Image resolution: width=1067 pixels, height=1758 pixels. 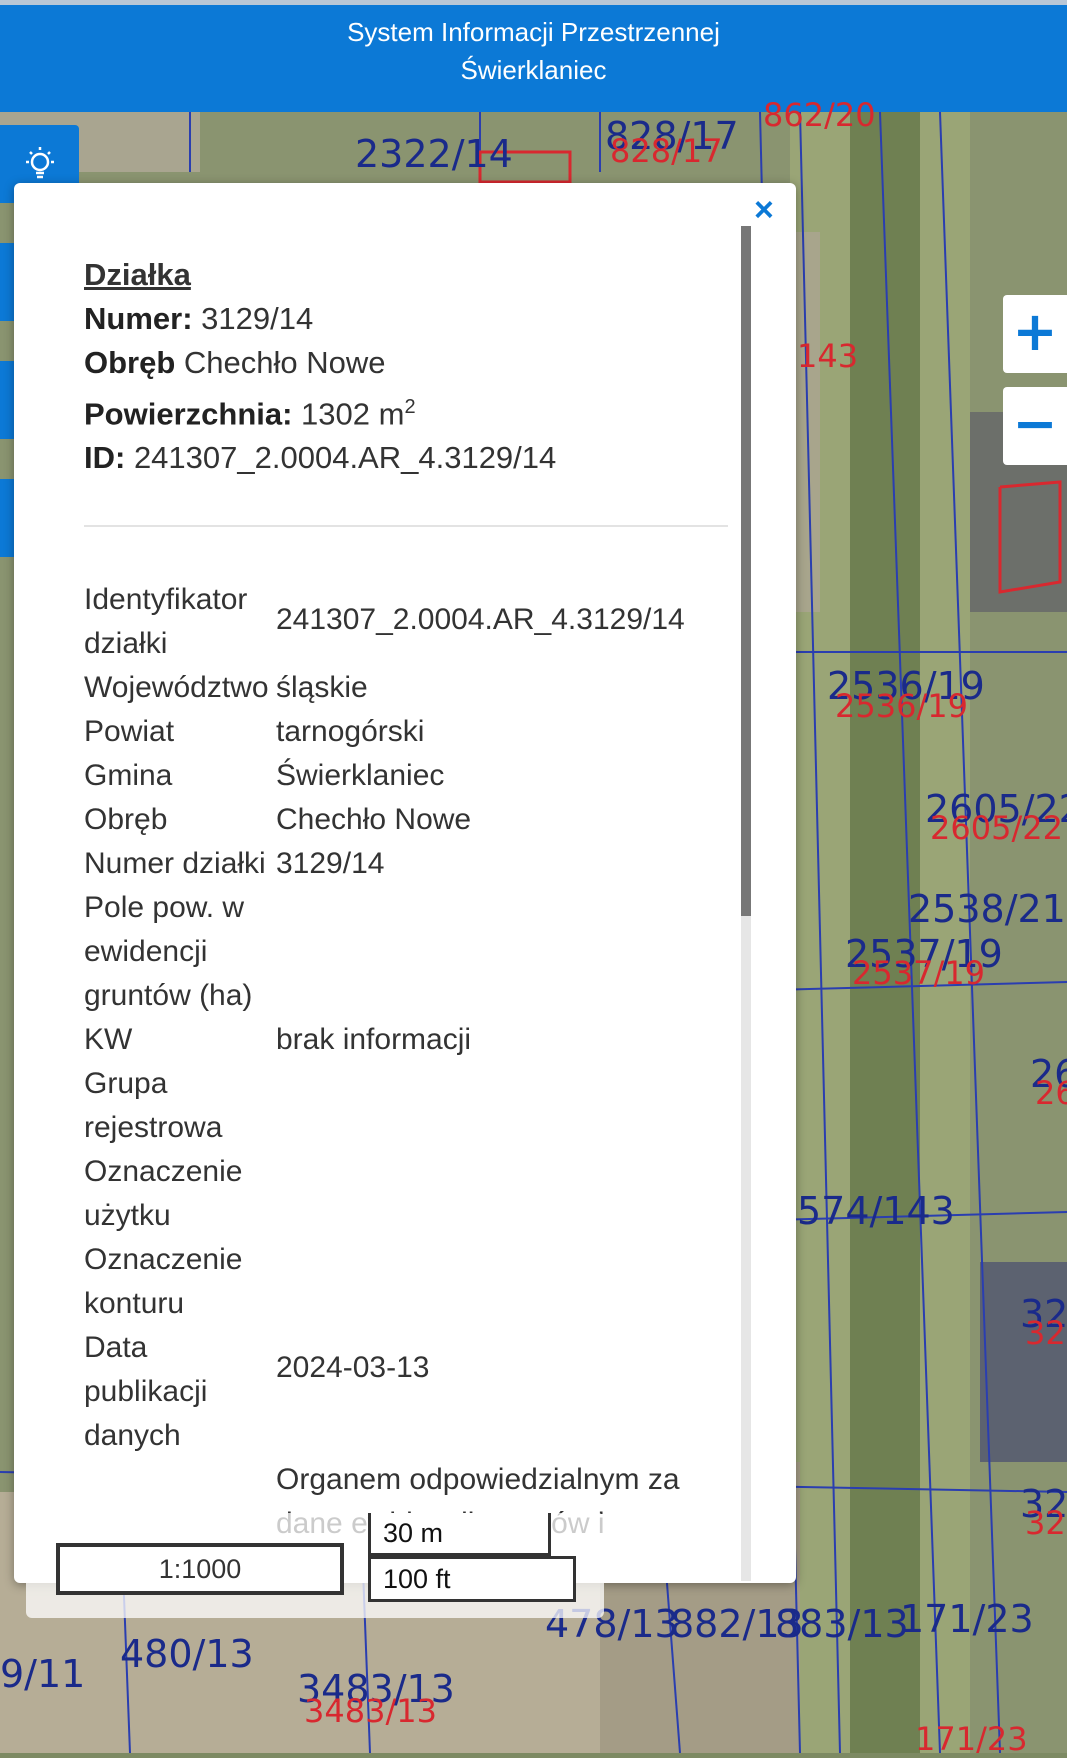 I want to click on parcel-label: 883/13, so click(x=842, y=1624).